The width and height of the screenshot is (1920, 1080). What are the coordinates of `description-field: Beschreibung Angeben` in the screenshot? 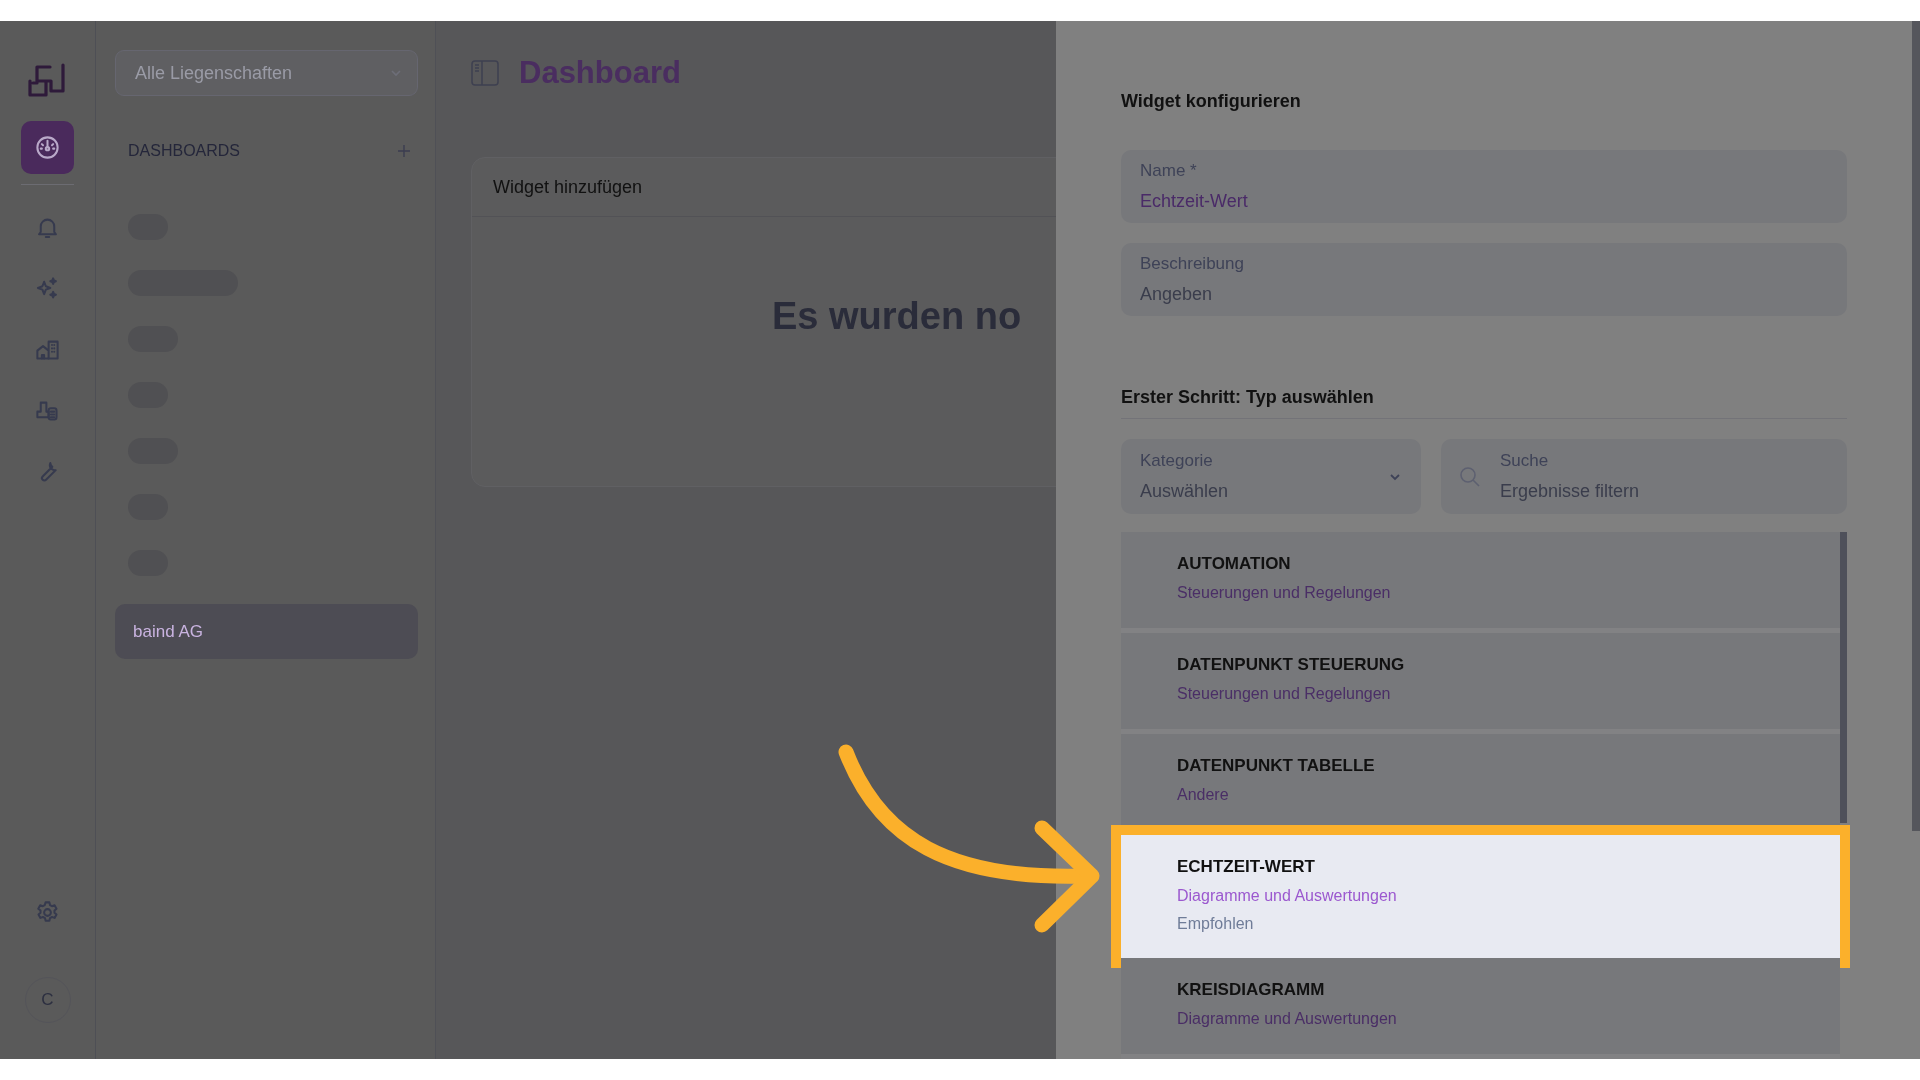 It's located at (1484, 279).